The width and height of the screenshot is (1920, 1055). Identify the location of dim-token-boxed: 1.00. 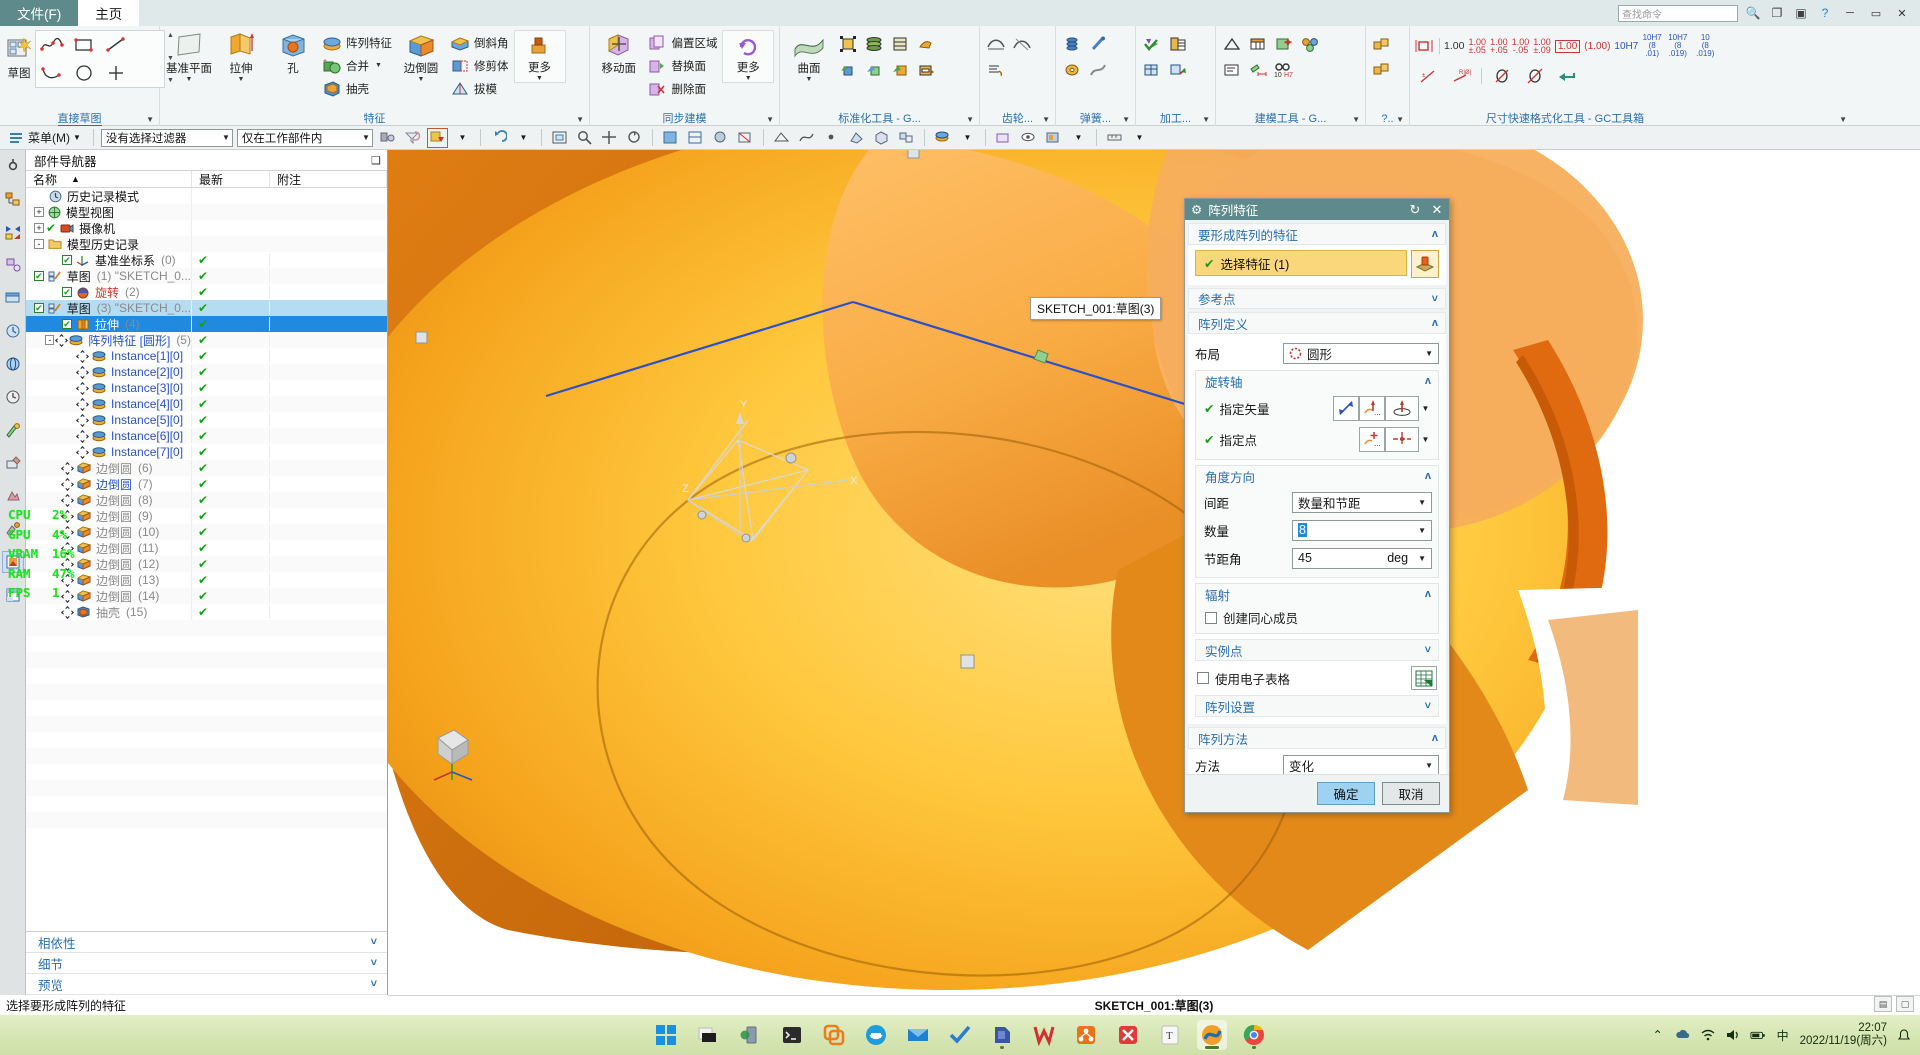
(1567, 46).